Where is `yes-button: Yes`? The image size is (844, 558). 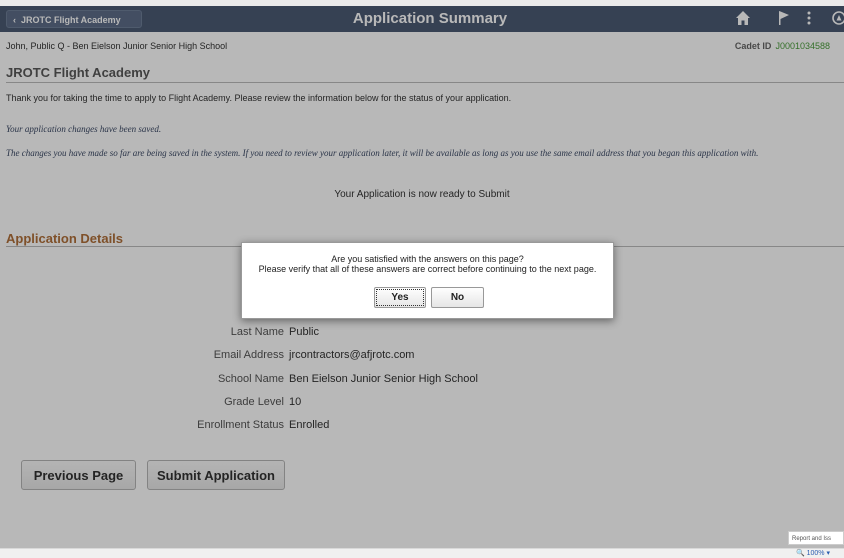 yes-button: Yes is located at coordinates (400, 297).